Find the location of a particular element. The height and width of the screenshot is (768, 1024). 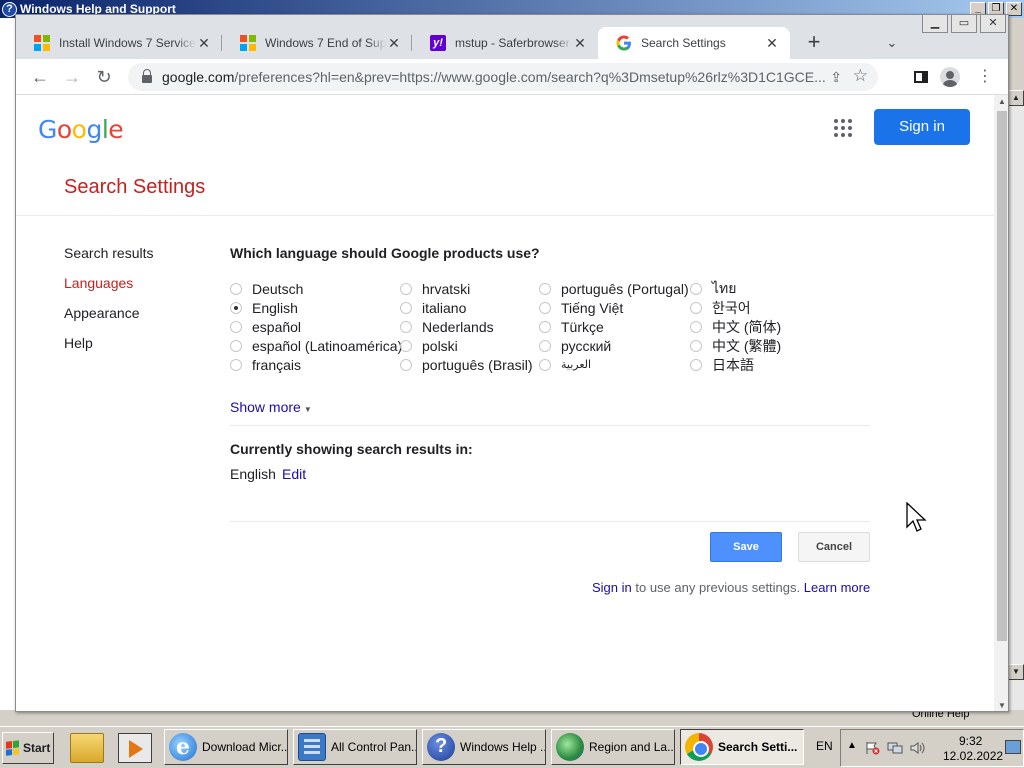

clock-time: 9:32 is located at coordinates (970, 741).